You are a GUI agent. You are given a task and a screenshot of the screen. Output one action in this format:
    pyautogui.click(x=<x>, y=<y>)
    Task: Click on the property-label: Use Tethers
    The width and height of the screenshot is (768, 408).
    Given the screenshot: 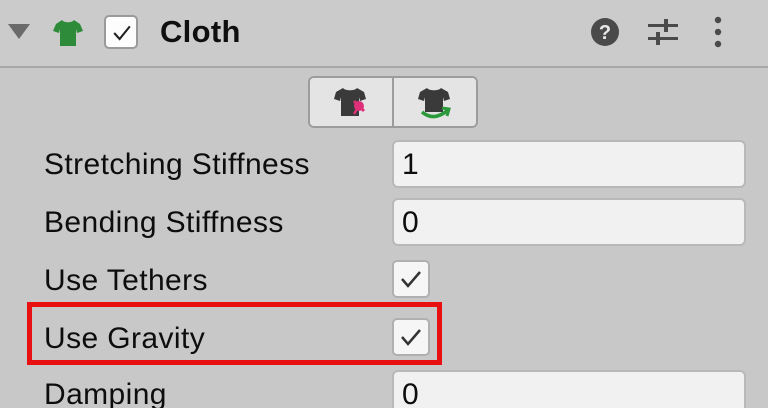 What is the action you would take?
    pyautogui.click(x=126, y=280)
    